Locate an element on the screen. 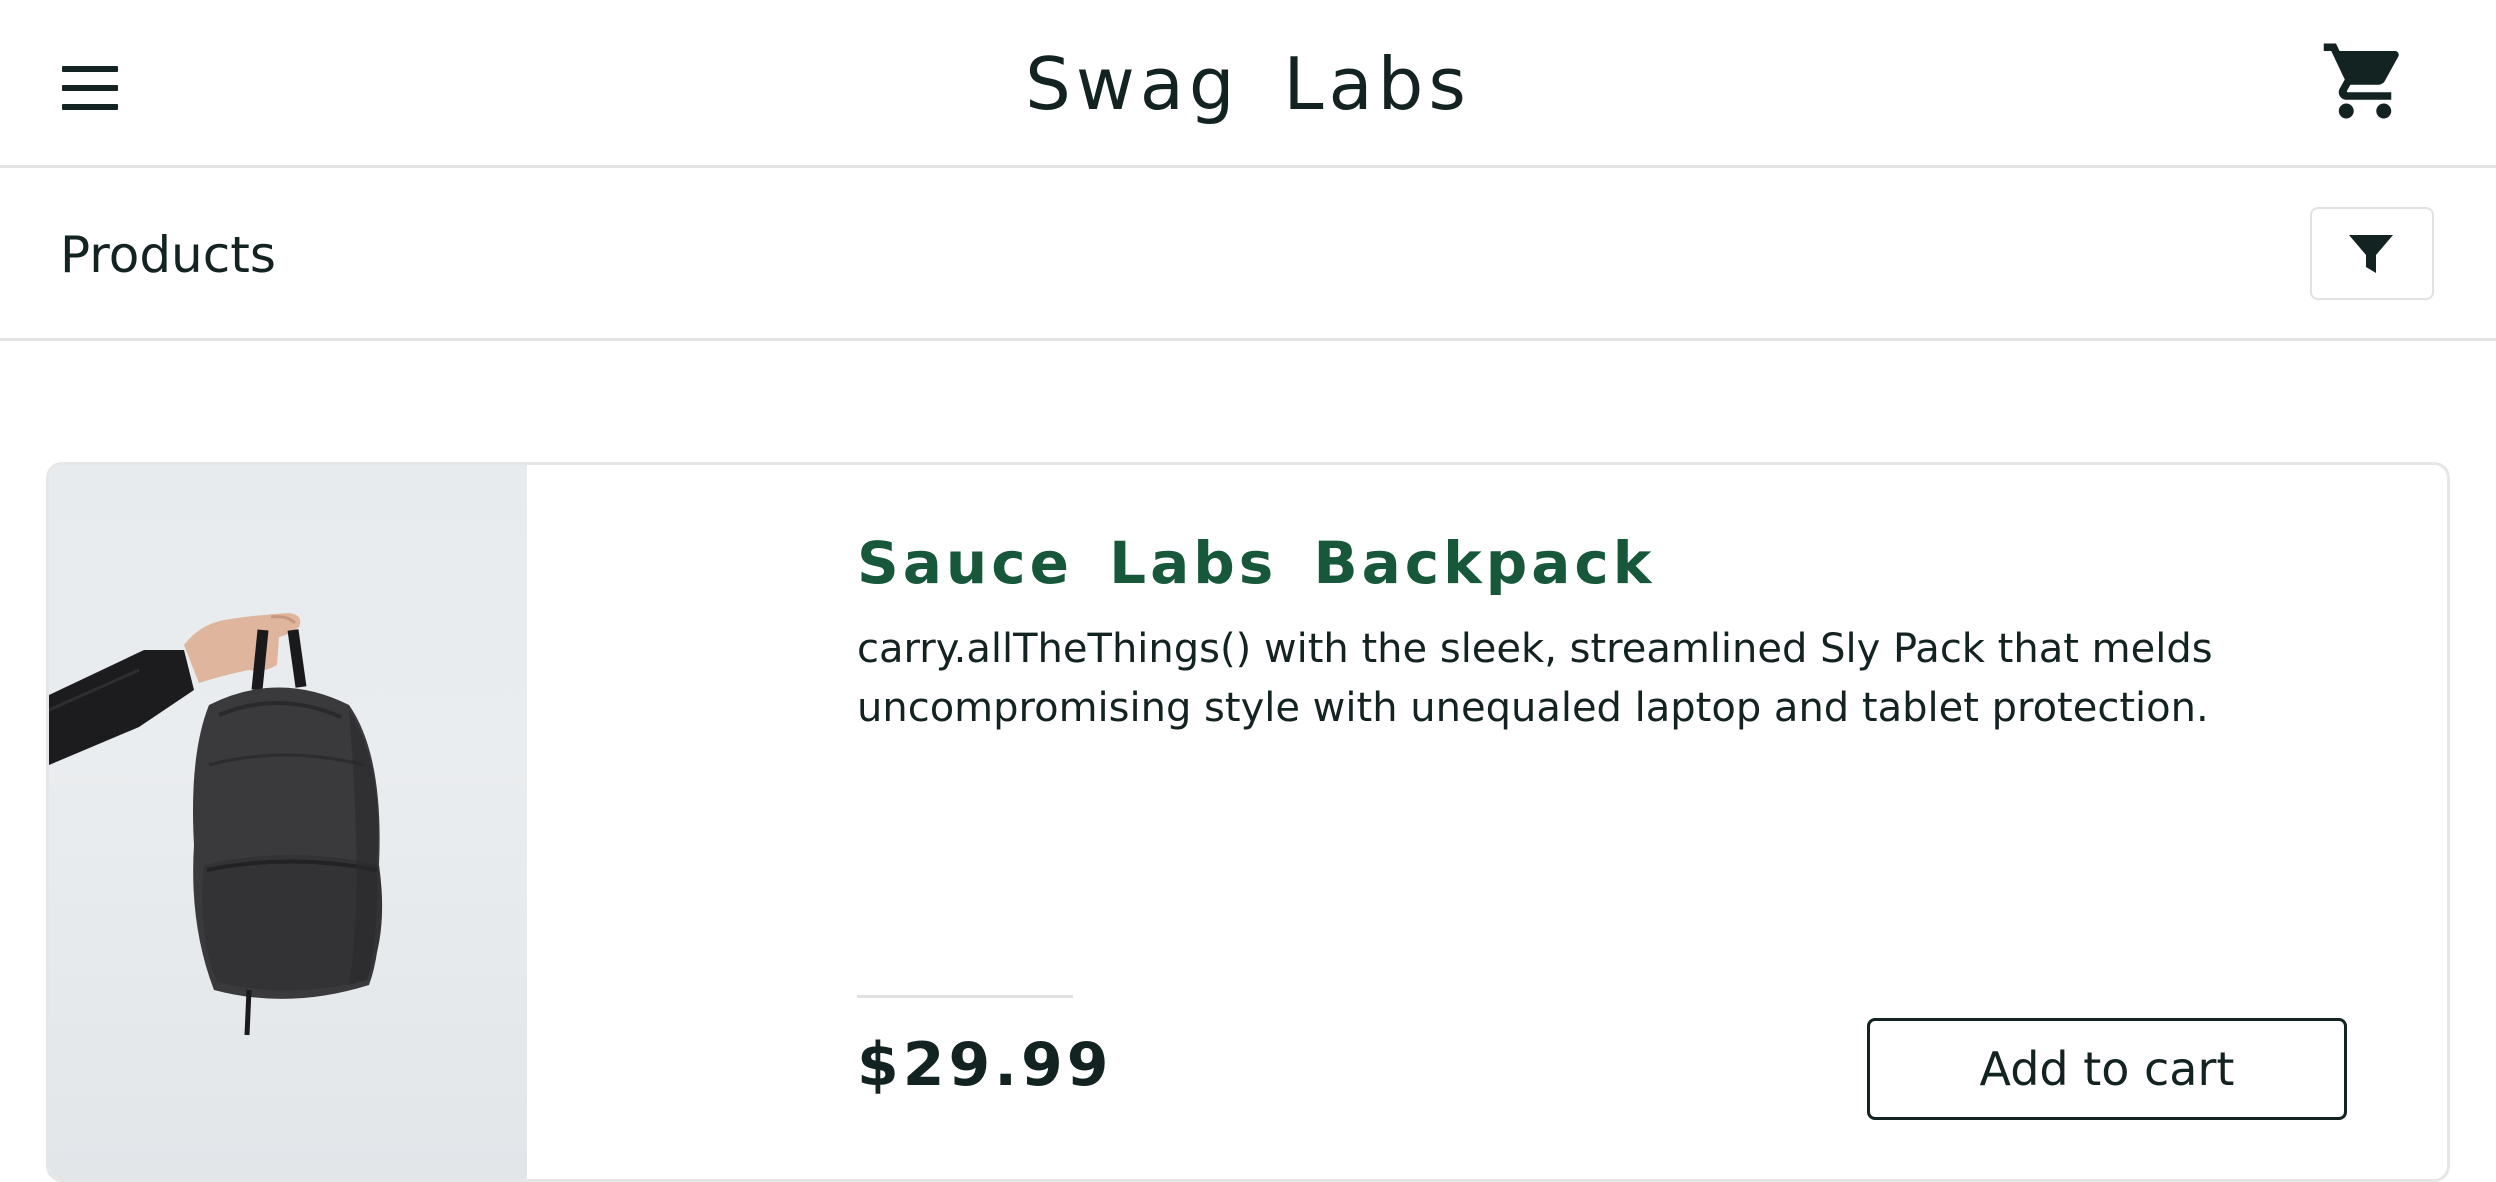 Image resolution: width=2496 pixels, height=1182 pixels. cart-button is located at coordinates (2365, 81).